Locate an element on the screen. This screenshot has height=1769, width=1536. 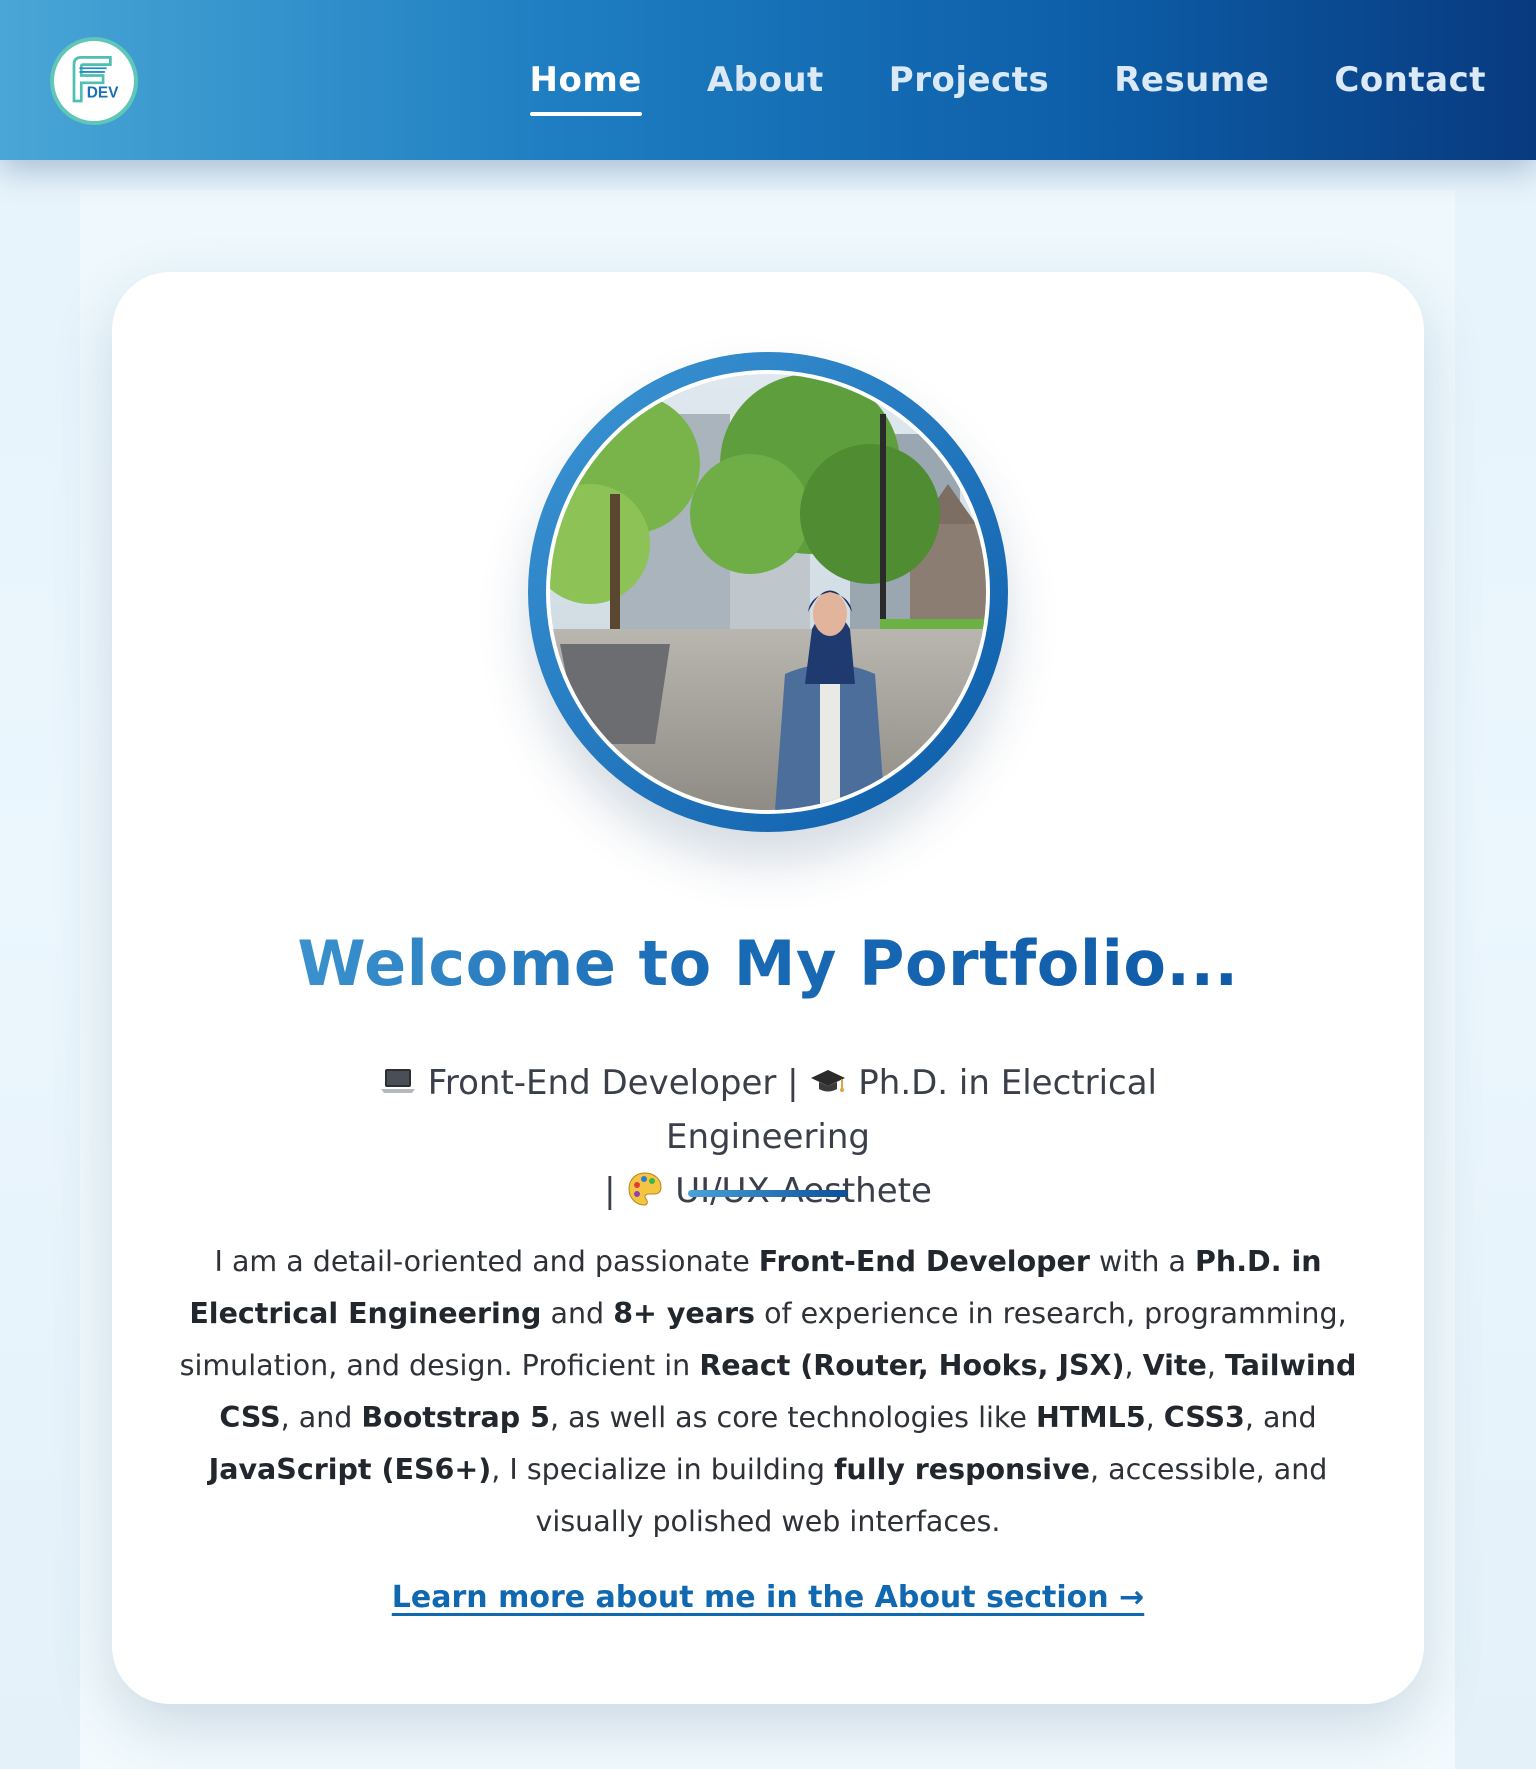
bio-highlight: Vite is located at coordinates (1174, 1365).